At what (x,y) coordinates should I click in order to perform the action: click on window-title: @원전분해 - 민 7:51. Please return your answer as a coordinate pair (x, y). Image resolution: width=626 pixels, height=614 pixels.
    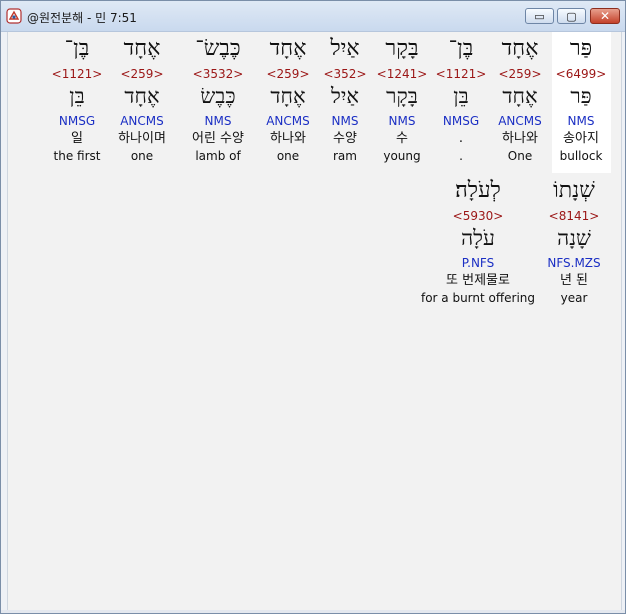
    Looking at the image, I should click on (82, 18).